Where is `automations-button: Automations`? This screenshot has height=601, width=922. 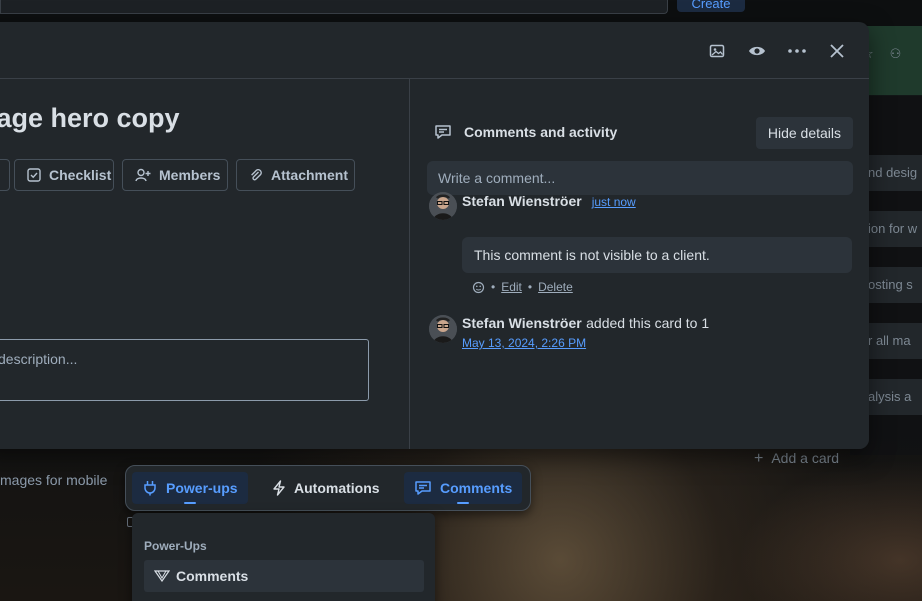 automations-button: Automations is located at coordinates (326, 488).